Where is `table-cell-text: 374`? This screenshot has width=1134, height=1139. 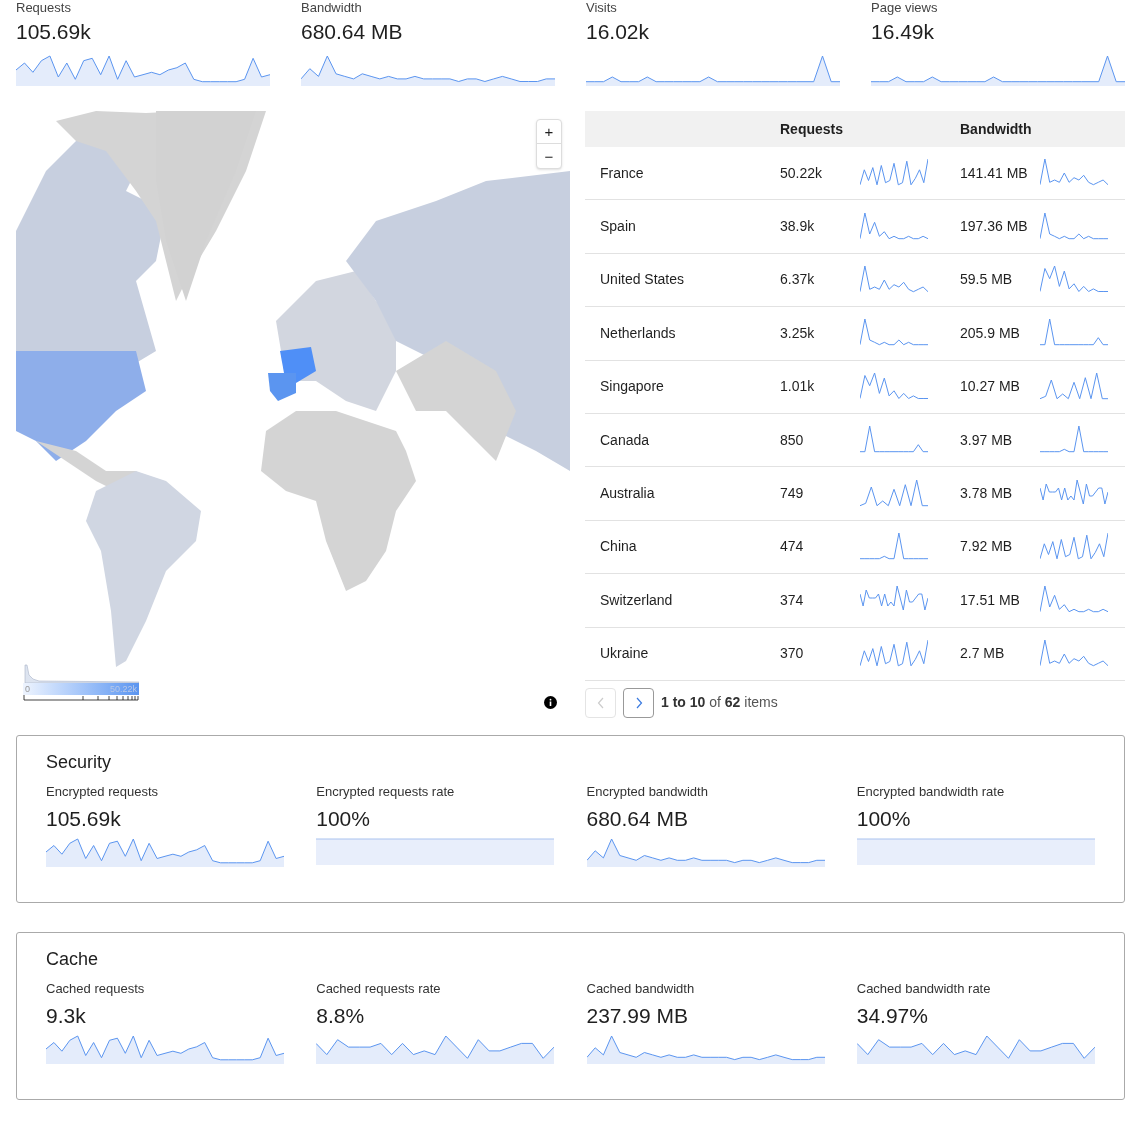 table-cell-text: 374 is located at coordinates (792, 600).